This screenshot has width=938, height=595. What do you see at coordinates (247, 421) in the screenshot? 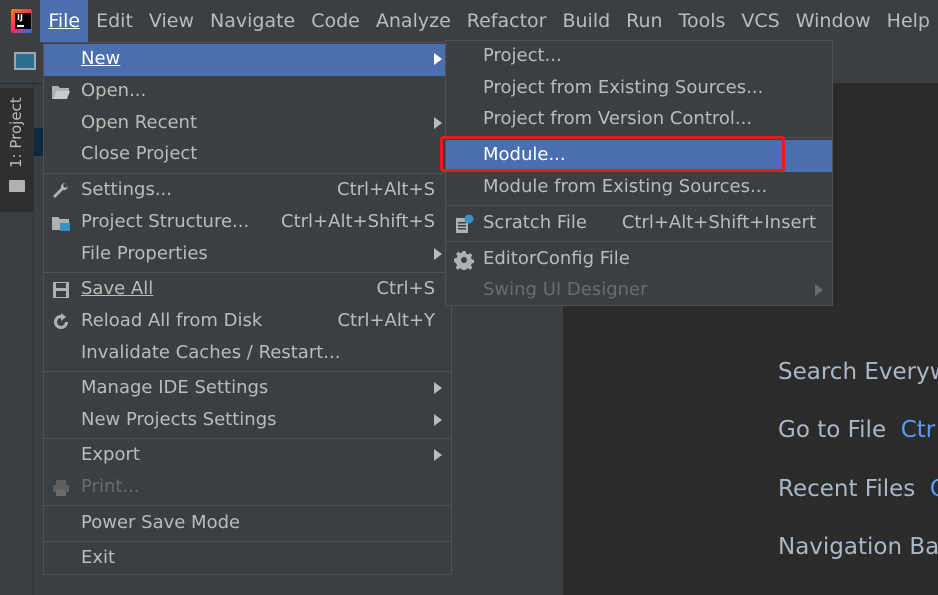
I see `menu-item-new-projects-settings: New Projects Settings` at bounding box center [247, 421].